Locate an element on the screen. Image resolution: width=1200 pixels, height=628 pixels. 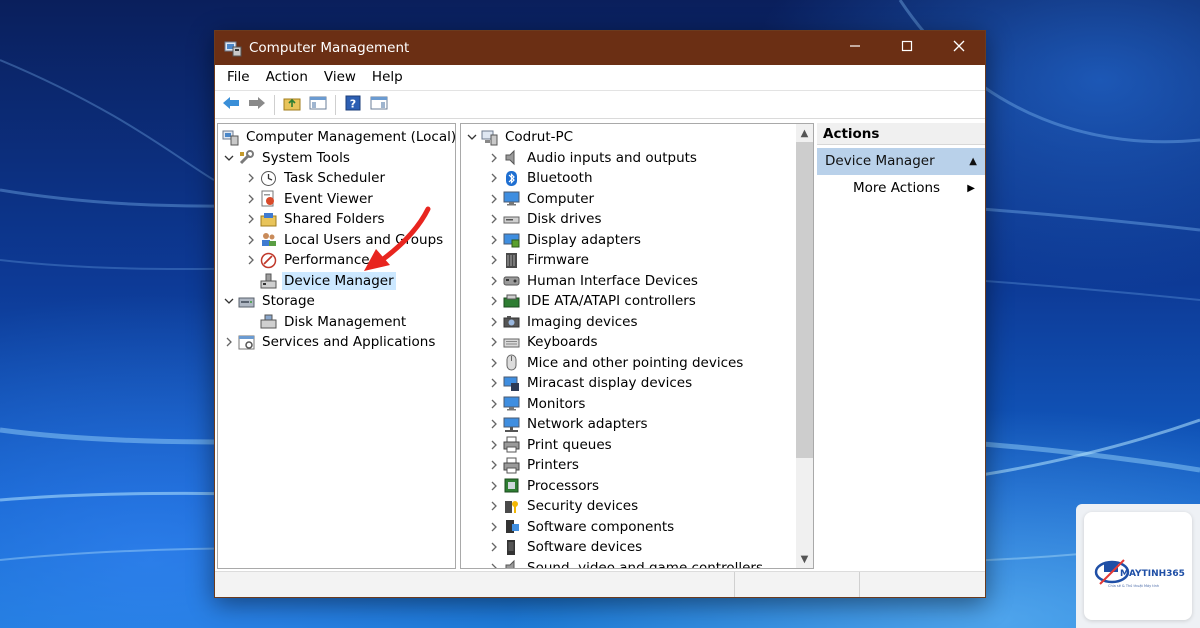
nav-item-services-and-applications: Services and Applications is located at coordinates (336, 342).